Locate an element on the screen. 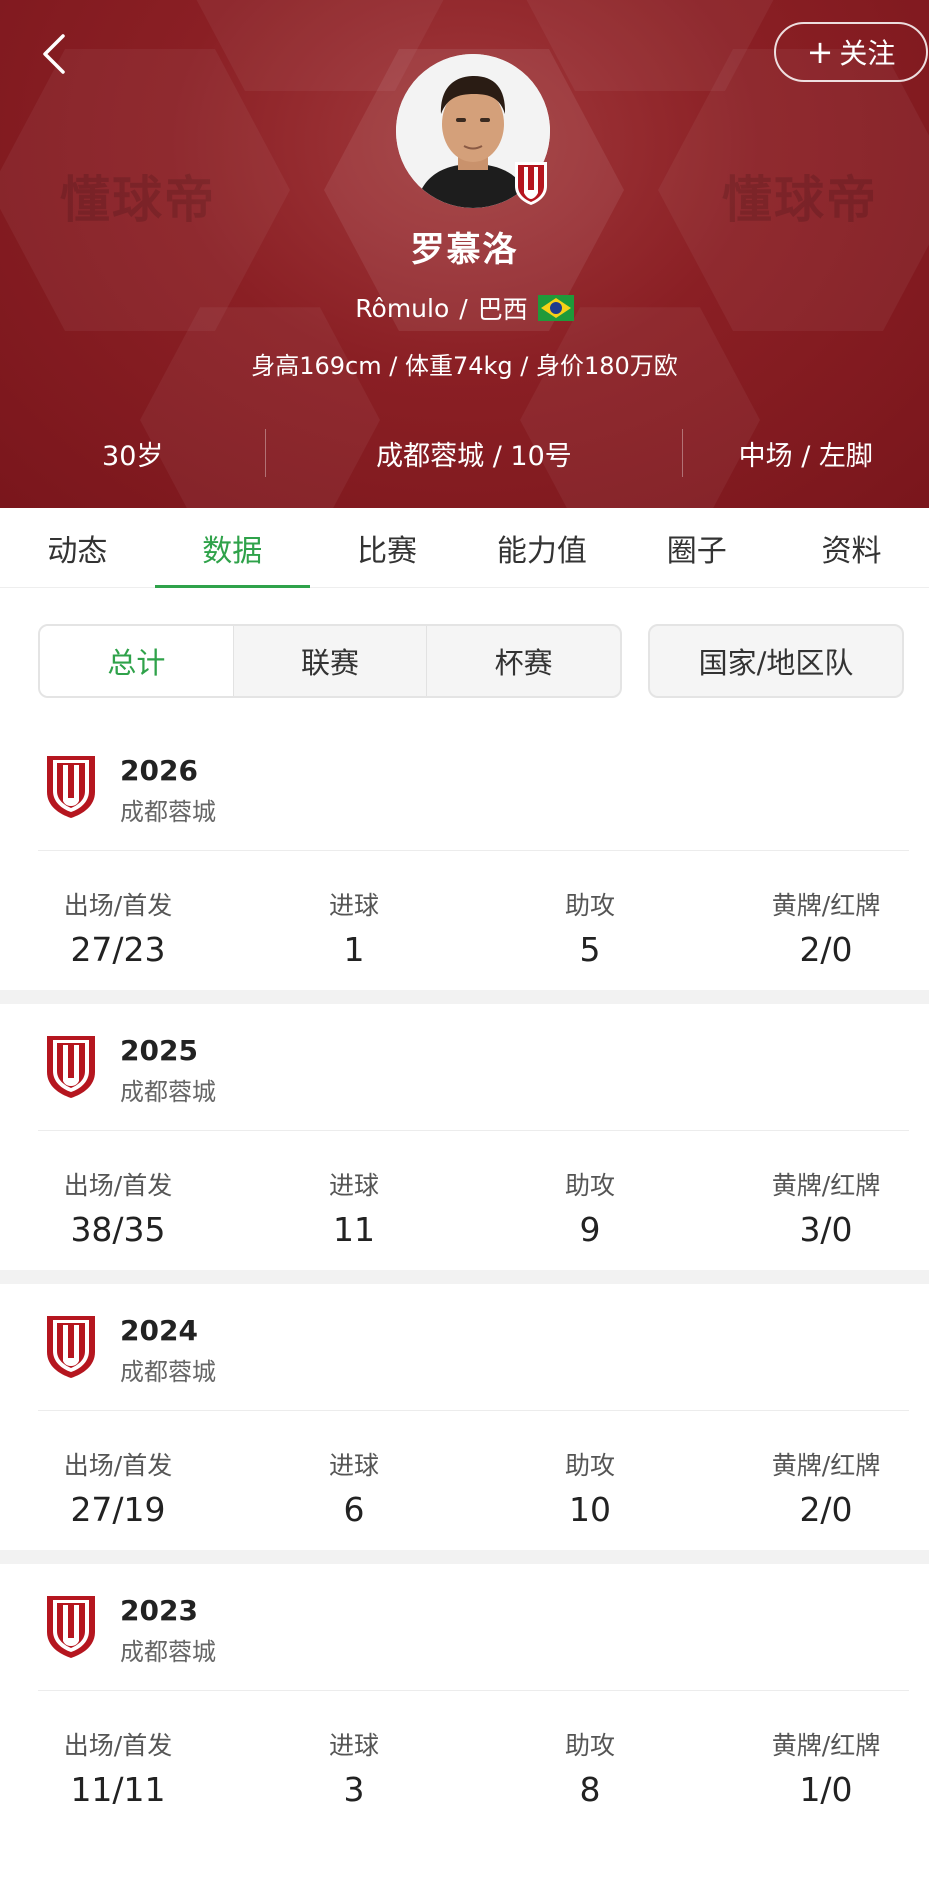  stat-apps: 出场/首发 27/19 is located at coordinates (118, 1487).